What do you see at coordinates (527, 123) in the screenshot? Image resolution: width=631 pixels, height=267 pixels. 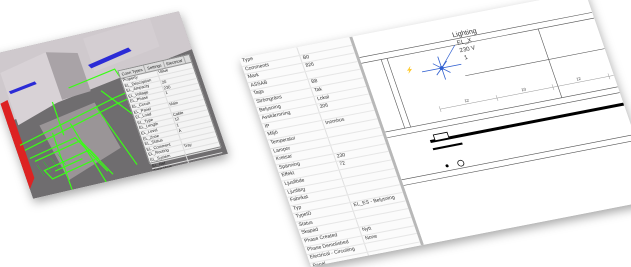 I see `cable-tray-run` at bounding box center [527, 123].